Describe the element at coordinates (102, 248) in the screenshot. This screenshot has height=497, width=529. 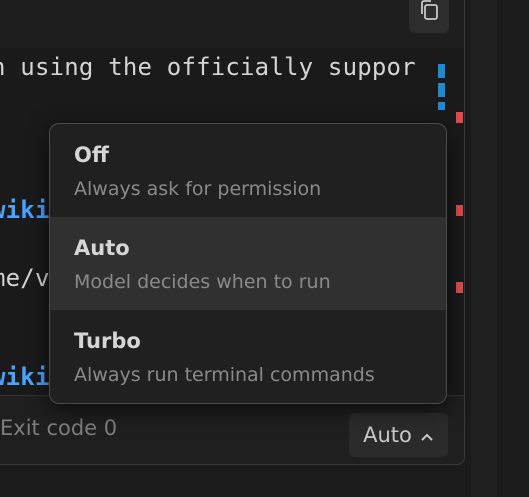
I see `option-title: Auto` at that location.